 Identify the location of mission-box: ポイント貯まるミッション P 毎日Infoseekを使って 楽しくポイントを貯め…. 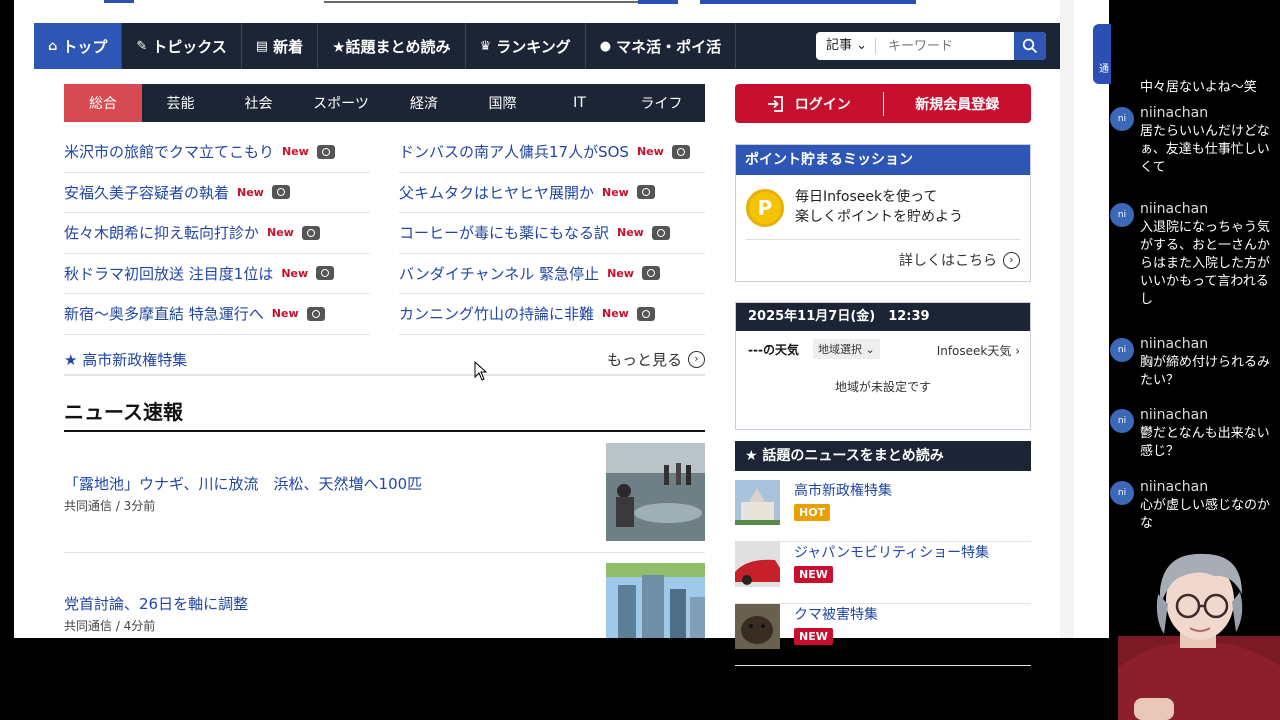
(883, 213).